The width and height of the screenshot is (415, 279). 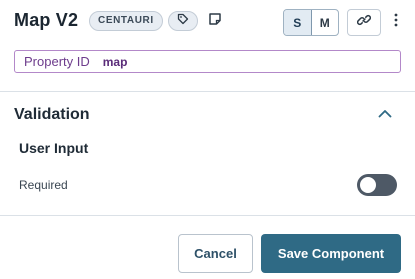 I want to click on chevron-up-icon, so click(x=385, y=114).